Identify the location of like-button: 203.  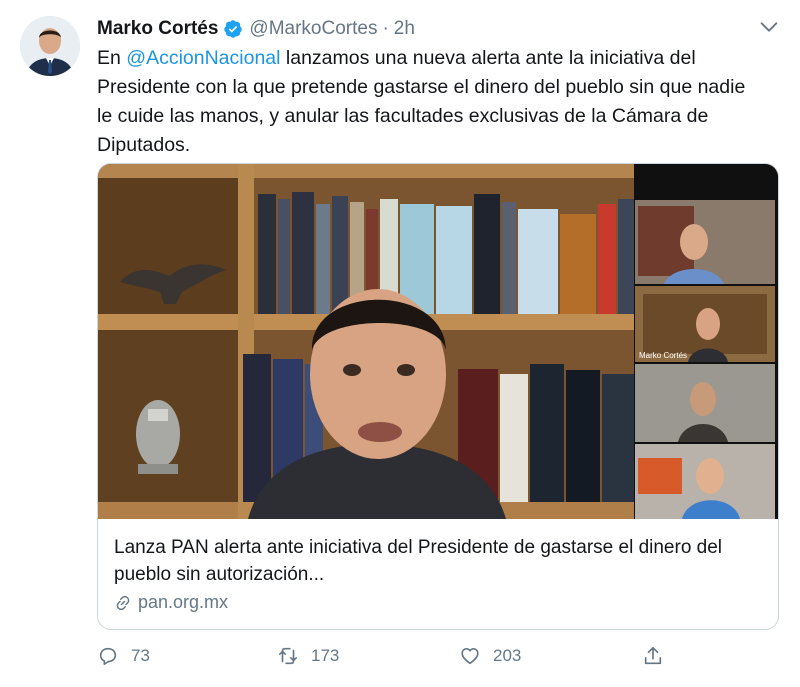
(490, 656).